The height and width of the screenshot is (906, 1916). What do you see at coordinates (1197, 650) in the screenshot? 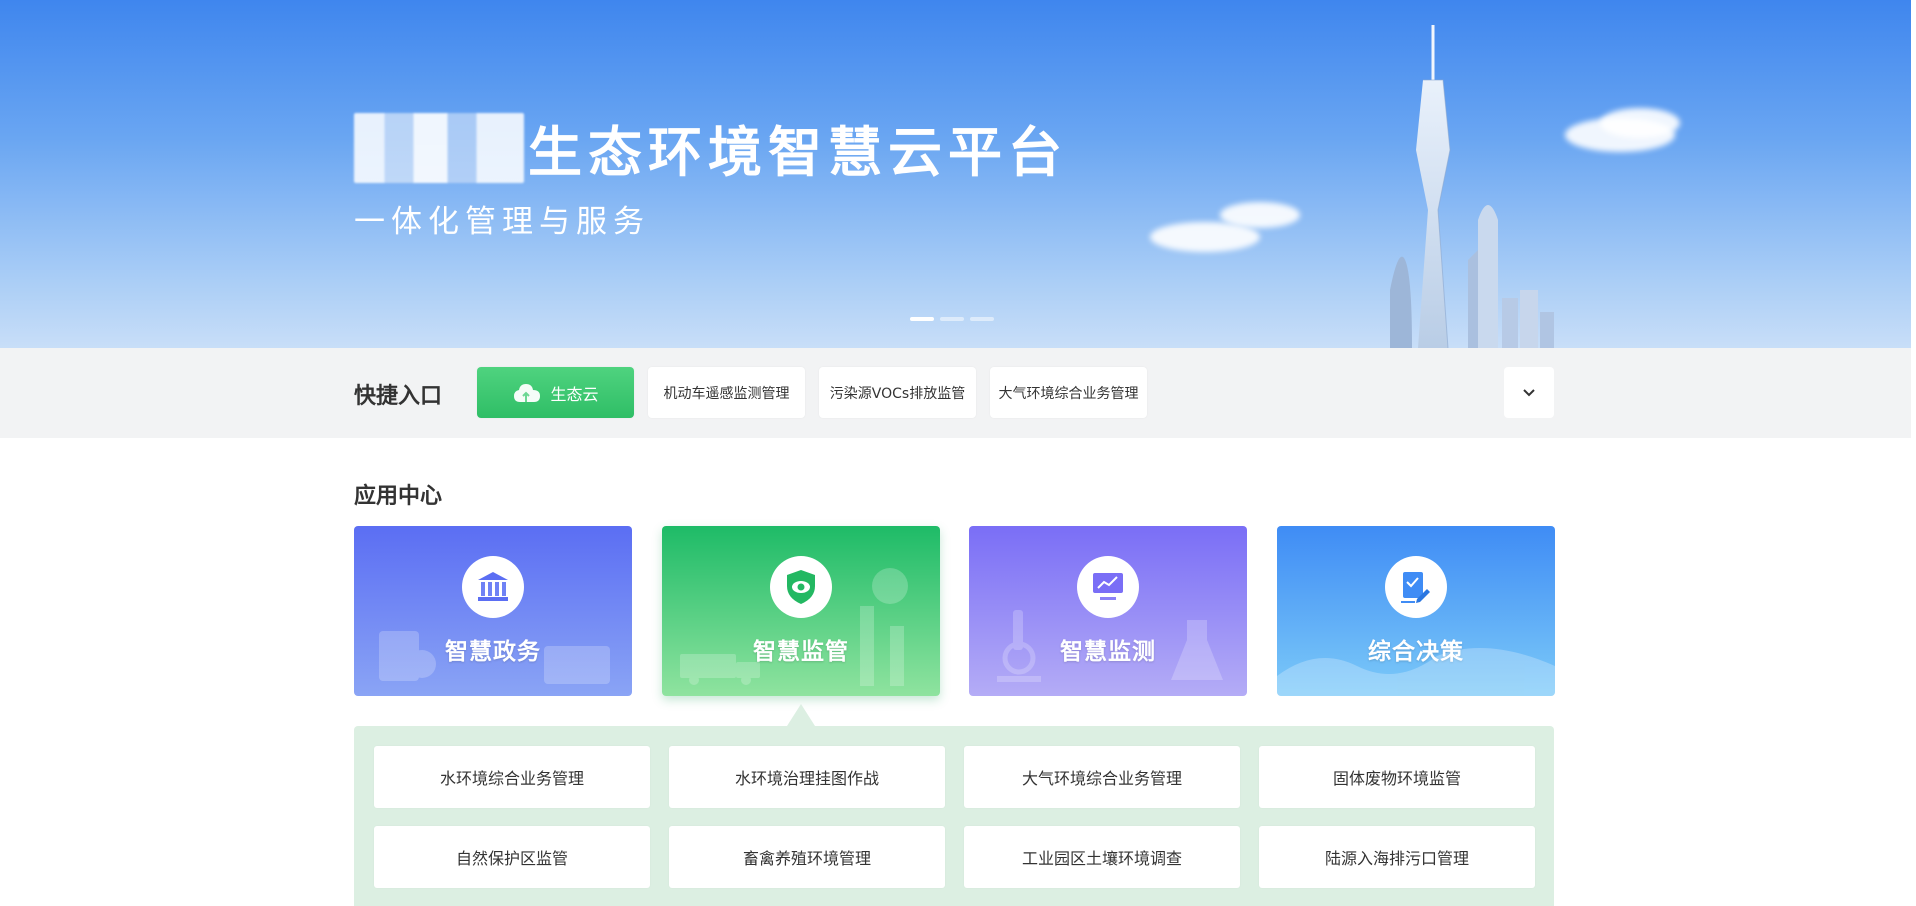
I see `flask-decoration` at bounding box center [1197, 650].